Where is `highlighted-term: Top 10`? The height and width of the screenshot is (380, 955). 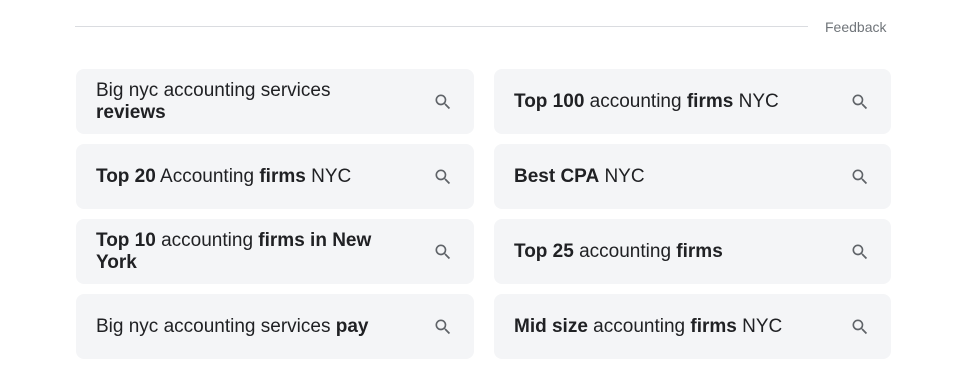 highlighted-term: Top 10 is located at coordinates (126, 240).